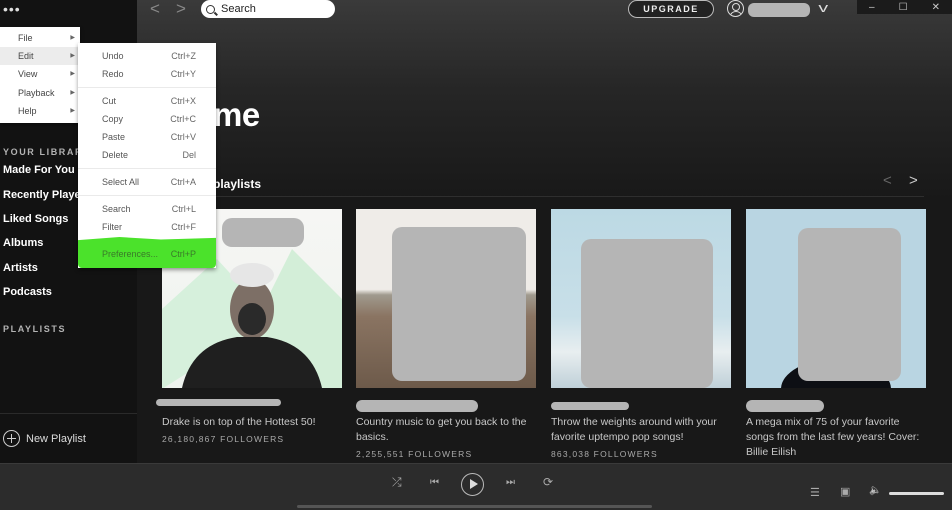 This screenshot has height=510, width=952. I want to click on window-controls: – ☐ ✕, so click(904, 7).